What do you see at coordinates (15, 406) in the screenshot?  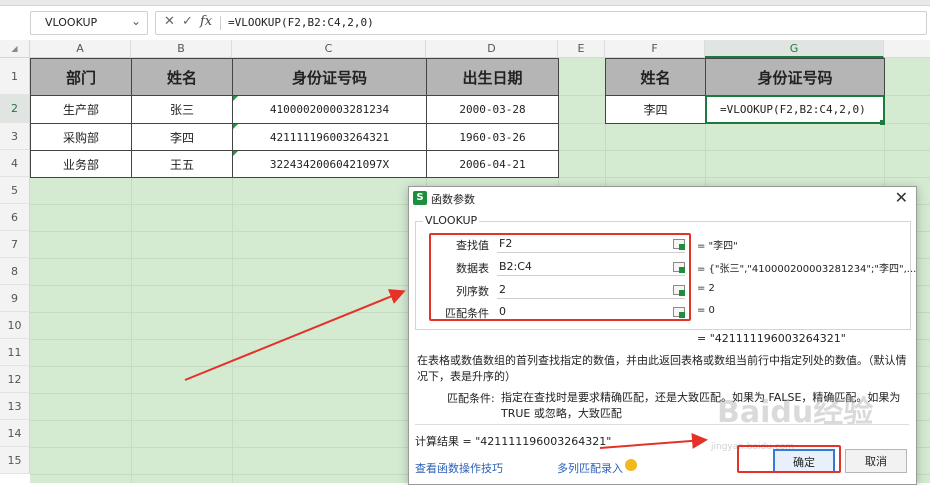 I see `row-header-13: 13` at bounding box center [15, 406].